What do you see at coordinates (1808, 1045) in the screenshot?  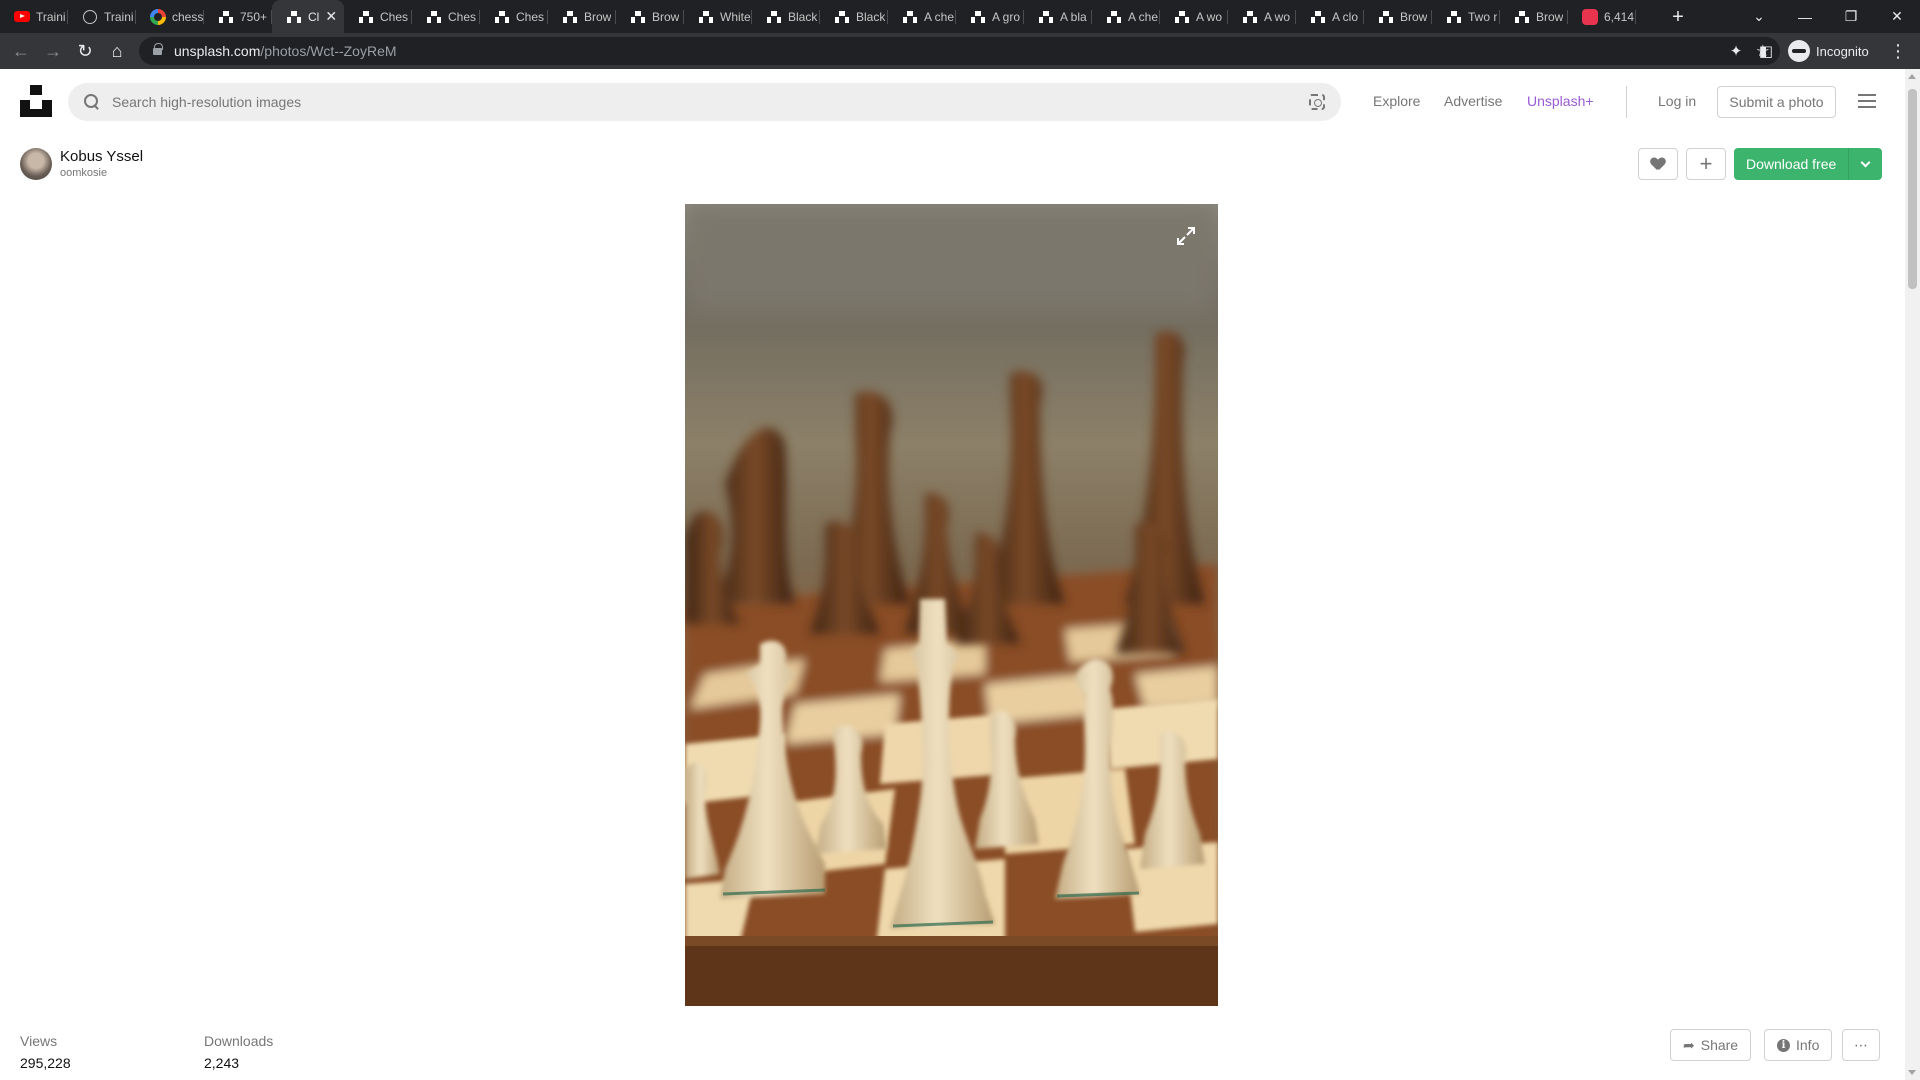 I see `info-label: Info` at bounding box center [1808, 1045].